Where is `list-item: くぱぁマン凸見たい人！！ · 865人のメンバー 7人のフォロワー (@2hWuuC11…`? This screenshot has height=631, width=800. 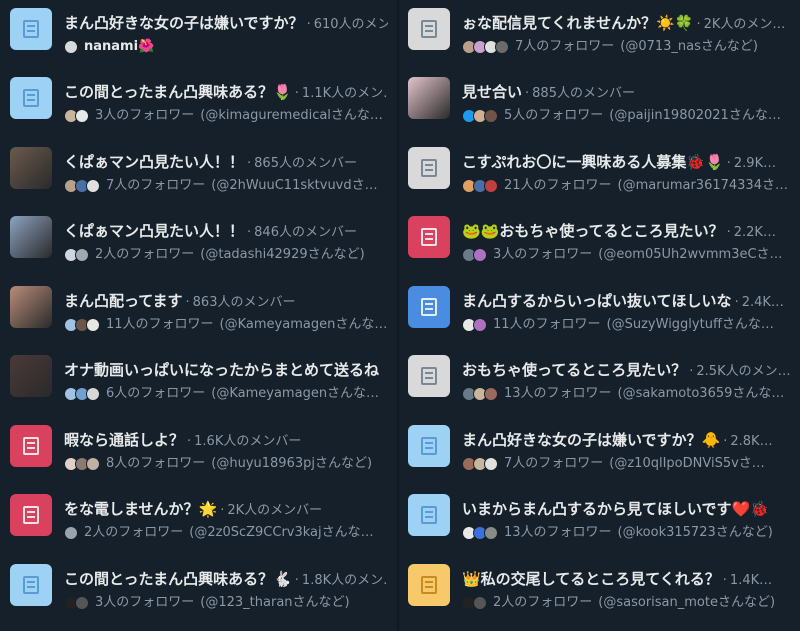
list-item: くぱぁマン凸見たい人！！ · 865人のメンバー 7人のフォロワー (@2hWuuC11… is located at coordinates (199, 171).